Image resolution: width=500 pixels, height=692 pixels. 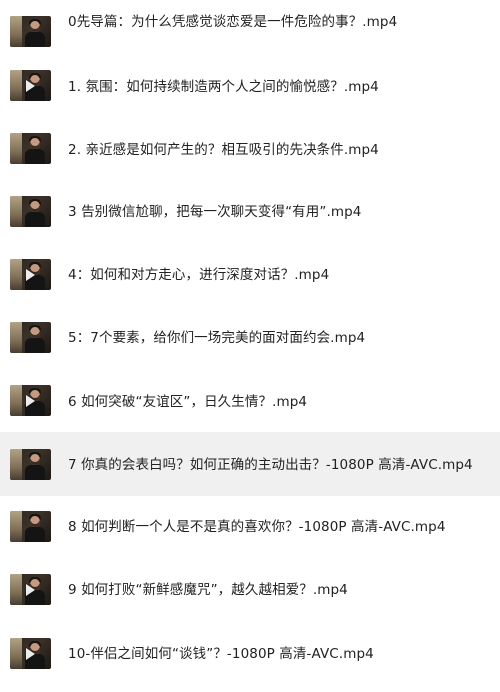 I want to click on file-row: 10-伴侣之间如何“谈钱”？-1080P 高清-AVC.mp4, so click(x=250, y=653).